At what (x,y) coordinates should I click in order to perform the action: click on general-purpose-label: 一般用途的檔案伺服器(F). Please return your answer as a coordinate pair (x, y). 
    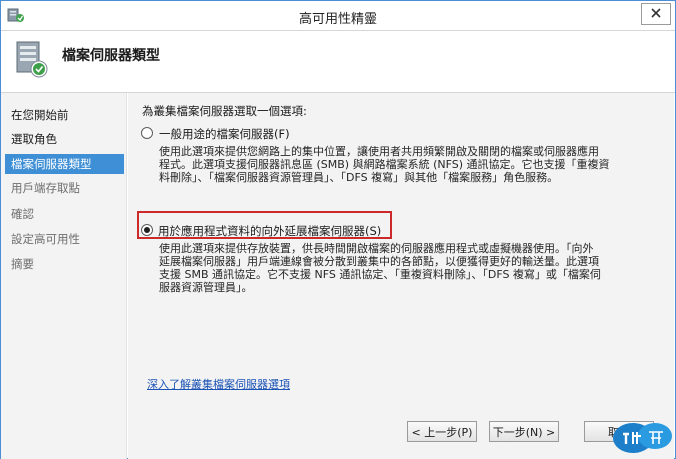
    Looking at the image, I should click on (224, 134).